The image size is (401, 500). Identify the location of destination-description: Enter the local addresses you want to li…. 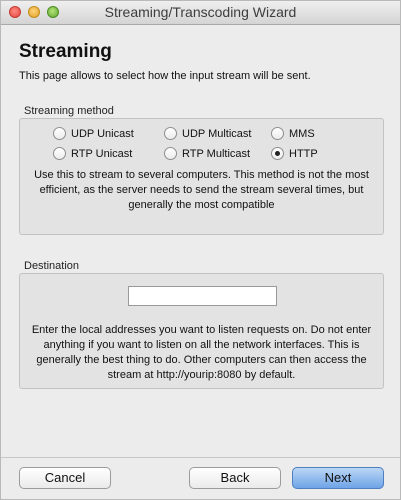
(201, 352).